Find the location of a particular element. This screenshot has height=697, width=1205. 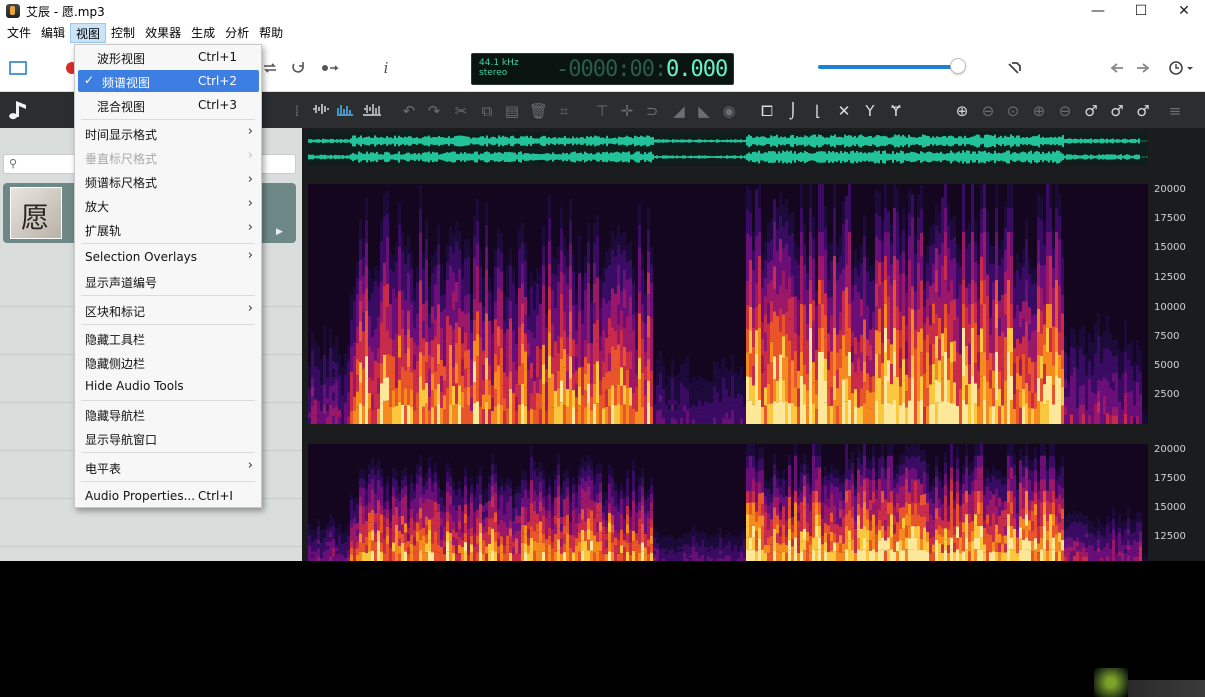

delete-icon: 🗑 is located at coordinates (538, 111).